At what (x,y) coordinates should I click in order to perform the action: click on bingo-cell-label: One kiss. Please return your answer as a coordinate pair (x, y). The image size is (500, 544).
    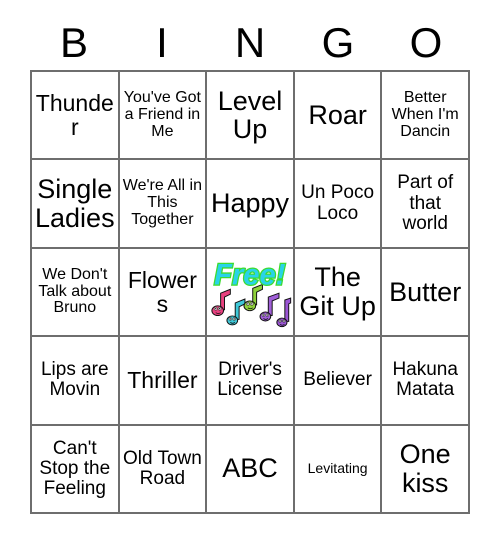
    Looking at the image, I should click on (425, 468).